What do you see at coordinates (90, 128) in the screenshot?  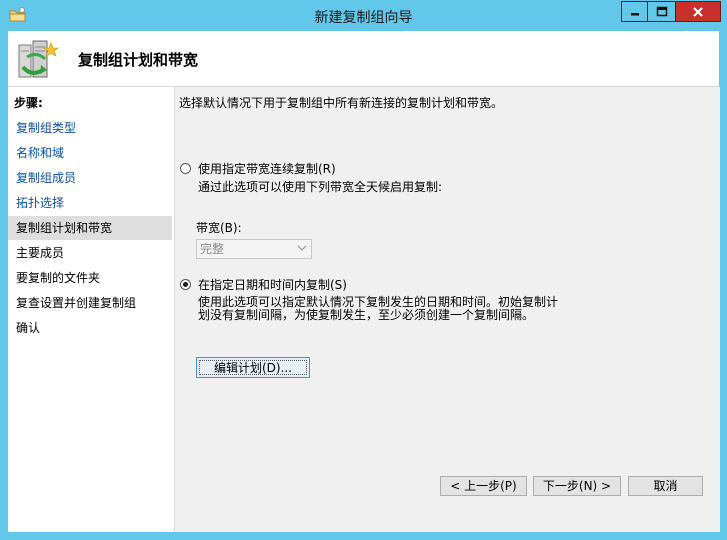 I see `step-replication-group-type: 复制组类型` at bounding box center [90, 128].